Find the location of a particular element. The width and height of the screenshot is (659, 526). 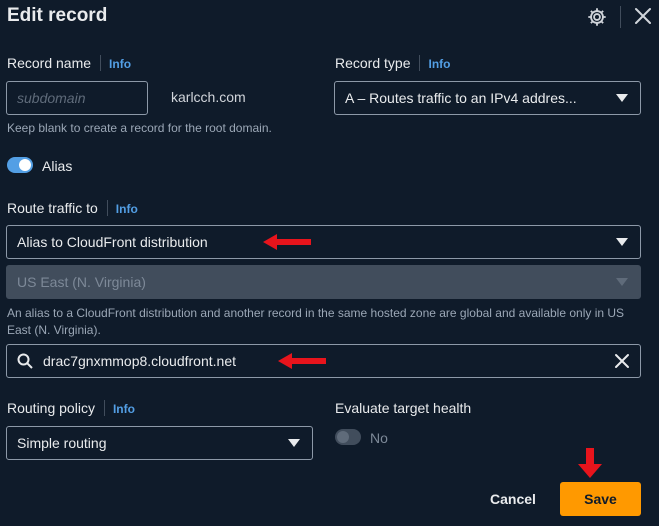

record-name-info-link: Info is located at coordinates (120, 64).